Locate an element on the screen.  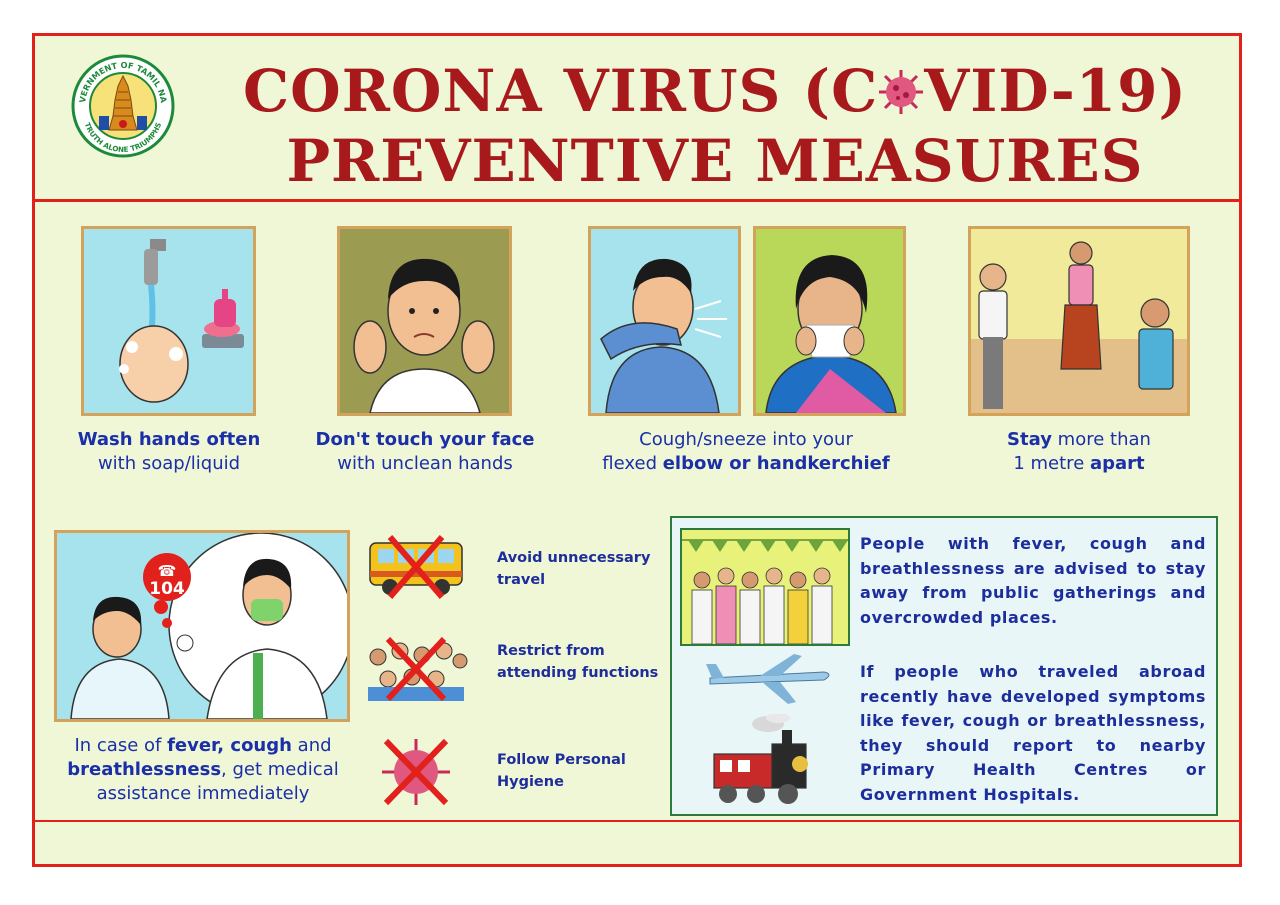
virus-crossed-icon is located at coordinates (416, 772).